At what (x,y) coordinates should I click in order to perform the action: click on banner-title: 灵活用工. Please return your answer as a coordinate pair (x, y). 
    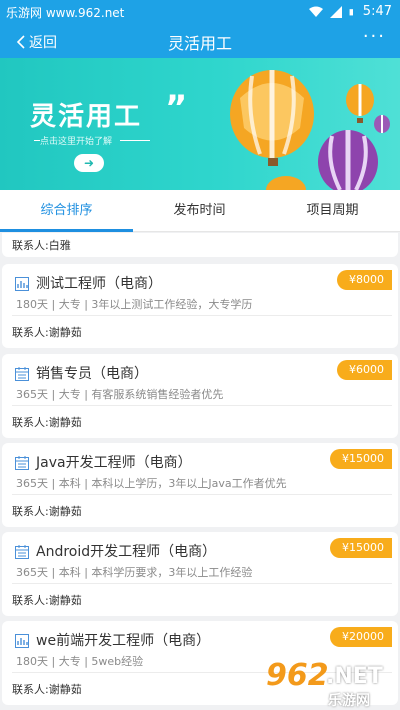
    Looking at the image, I should click on (86, 117).